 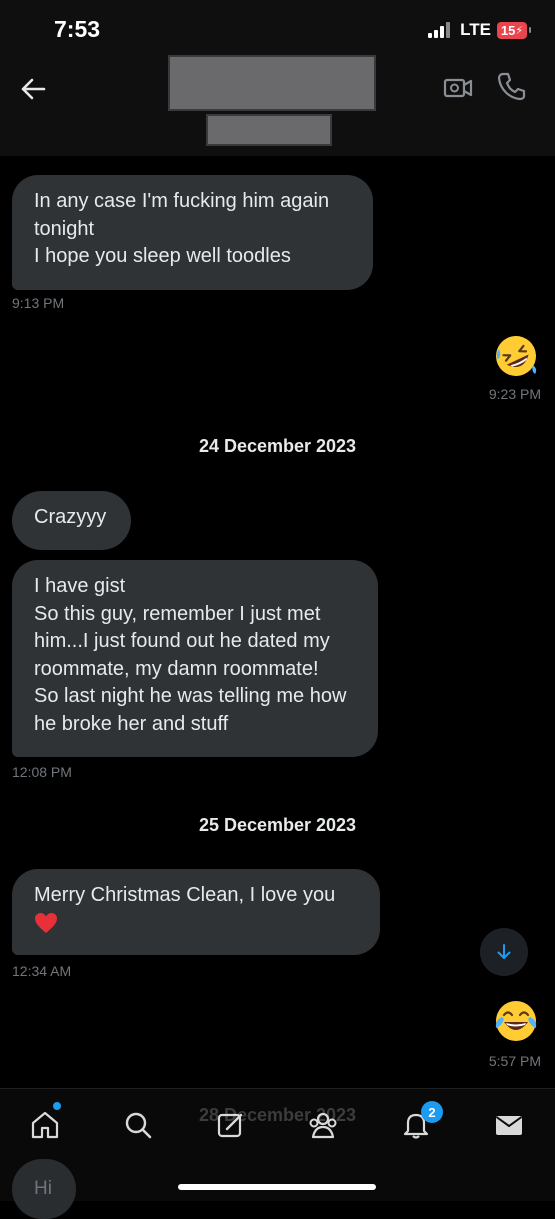 What do you see at coordinates (272, 83) in the screenshot?
I see `redacted-contact-name` at bounding box center [272, 83].